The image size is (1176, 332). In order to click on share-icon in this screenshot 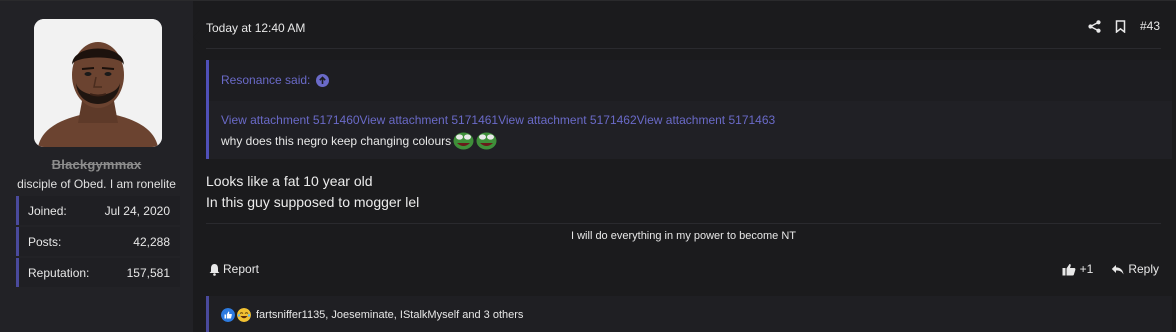, I will do `click(1094, 26)`.